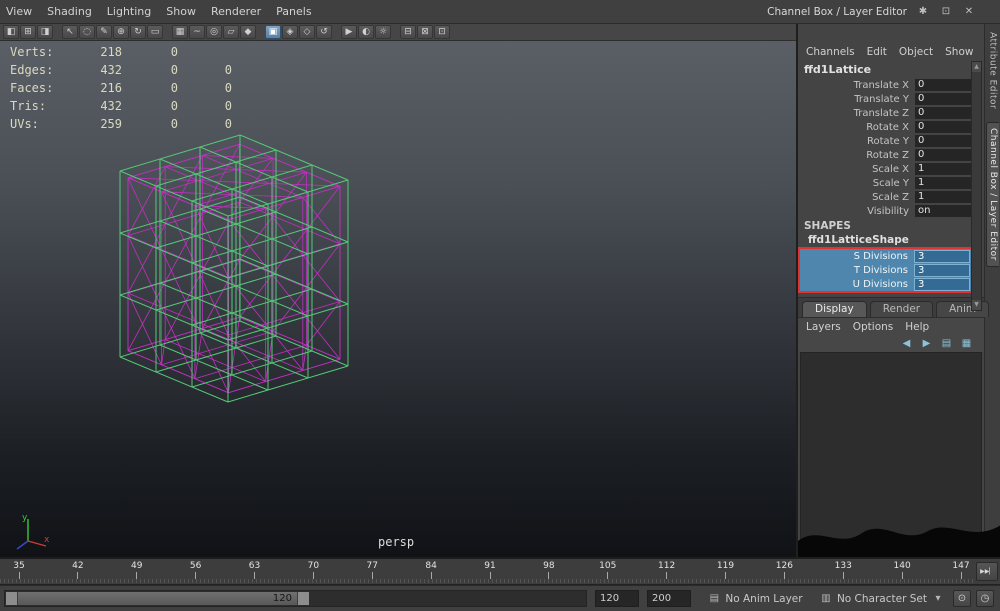 Image resolution: width=1000 pixels, height=611 pixels. Describe the element at coordinates (157, 598) in the screenshot. I see `range-slider-bar: 120` at that location.